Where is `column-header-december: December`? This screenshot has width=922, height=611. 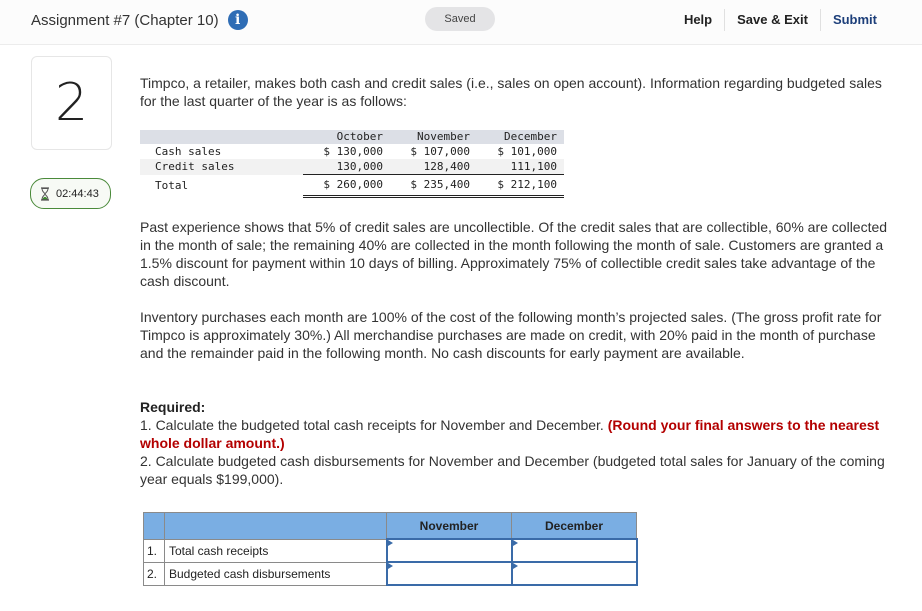 column-header-december: December is located at coordinates (574, 526).